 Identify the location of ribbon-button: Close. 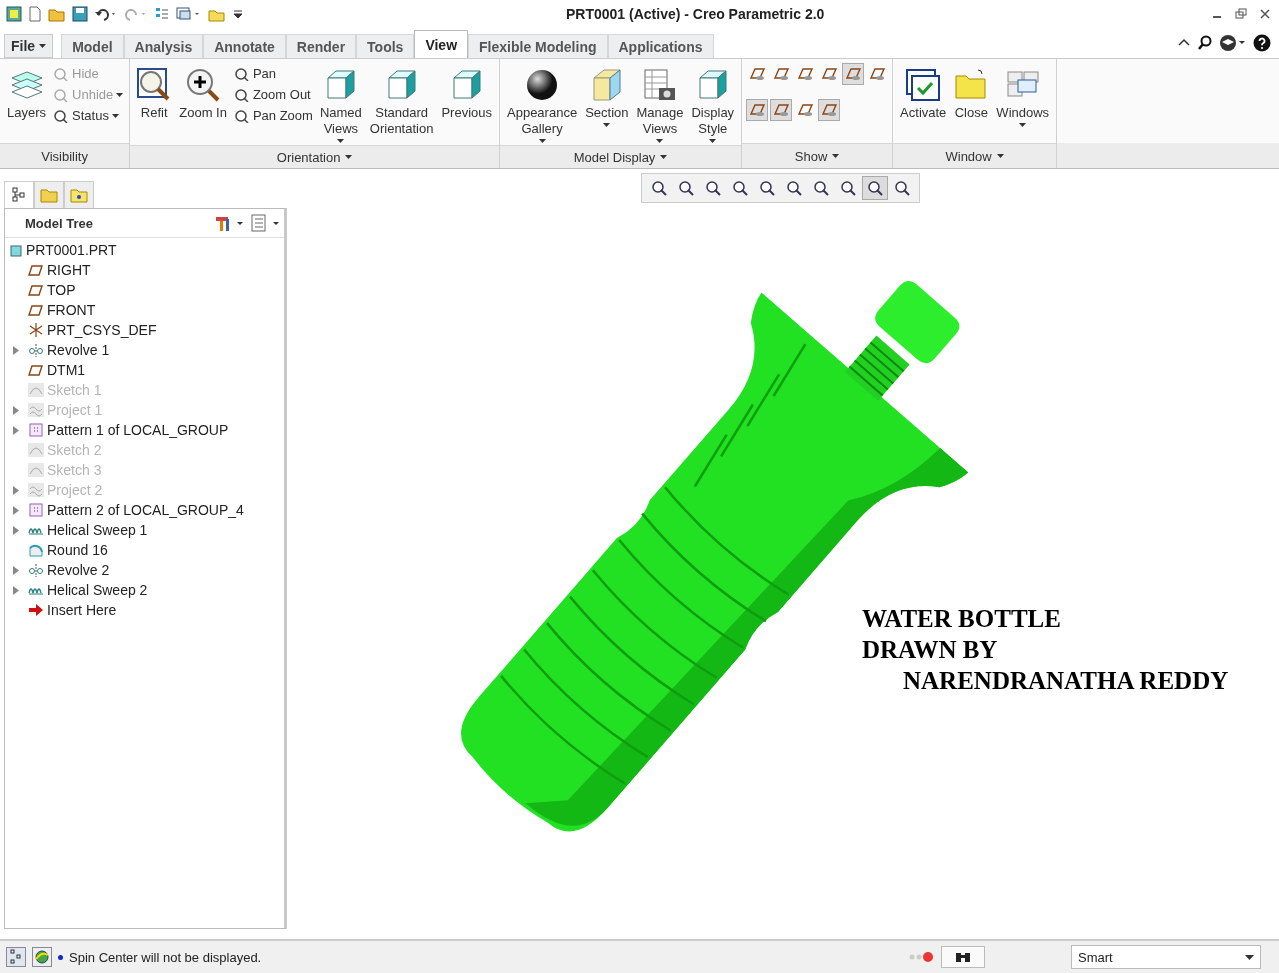
(971, 93).